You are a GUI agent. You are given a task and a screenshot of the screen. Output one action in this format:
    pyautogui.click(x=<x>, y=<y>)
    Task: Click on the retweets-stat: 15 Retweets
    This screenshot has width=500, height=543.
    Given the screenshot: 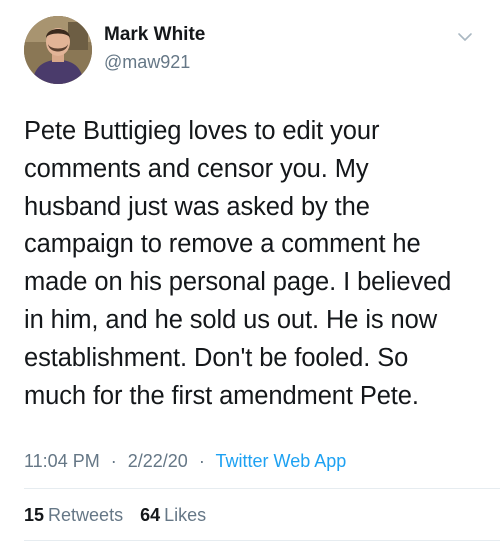 What is the action you would take?
    pyautogui.click(x=73, y=515)
    